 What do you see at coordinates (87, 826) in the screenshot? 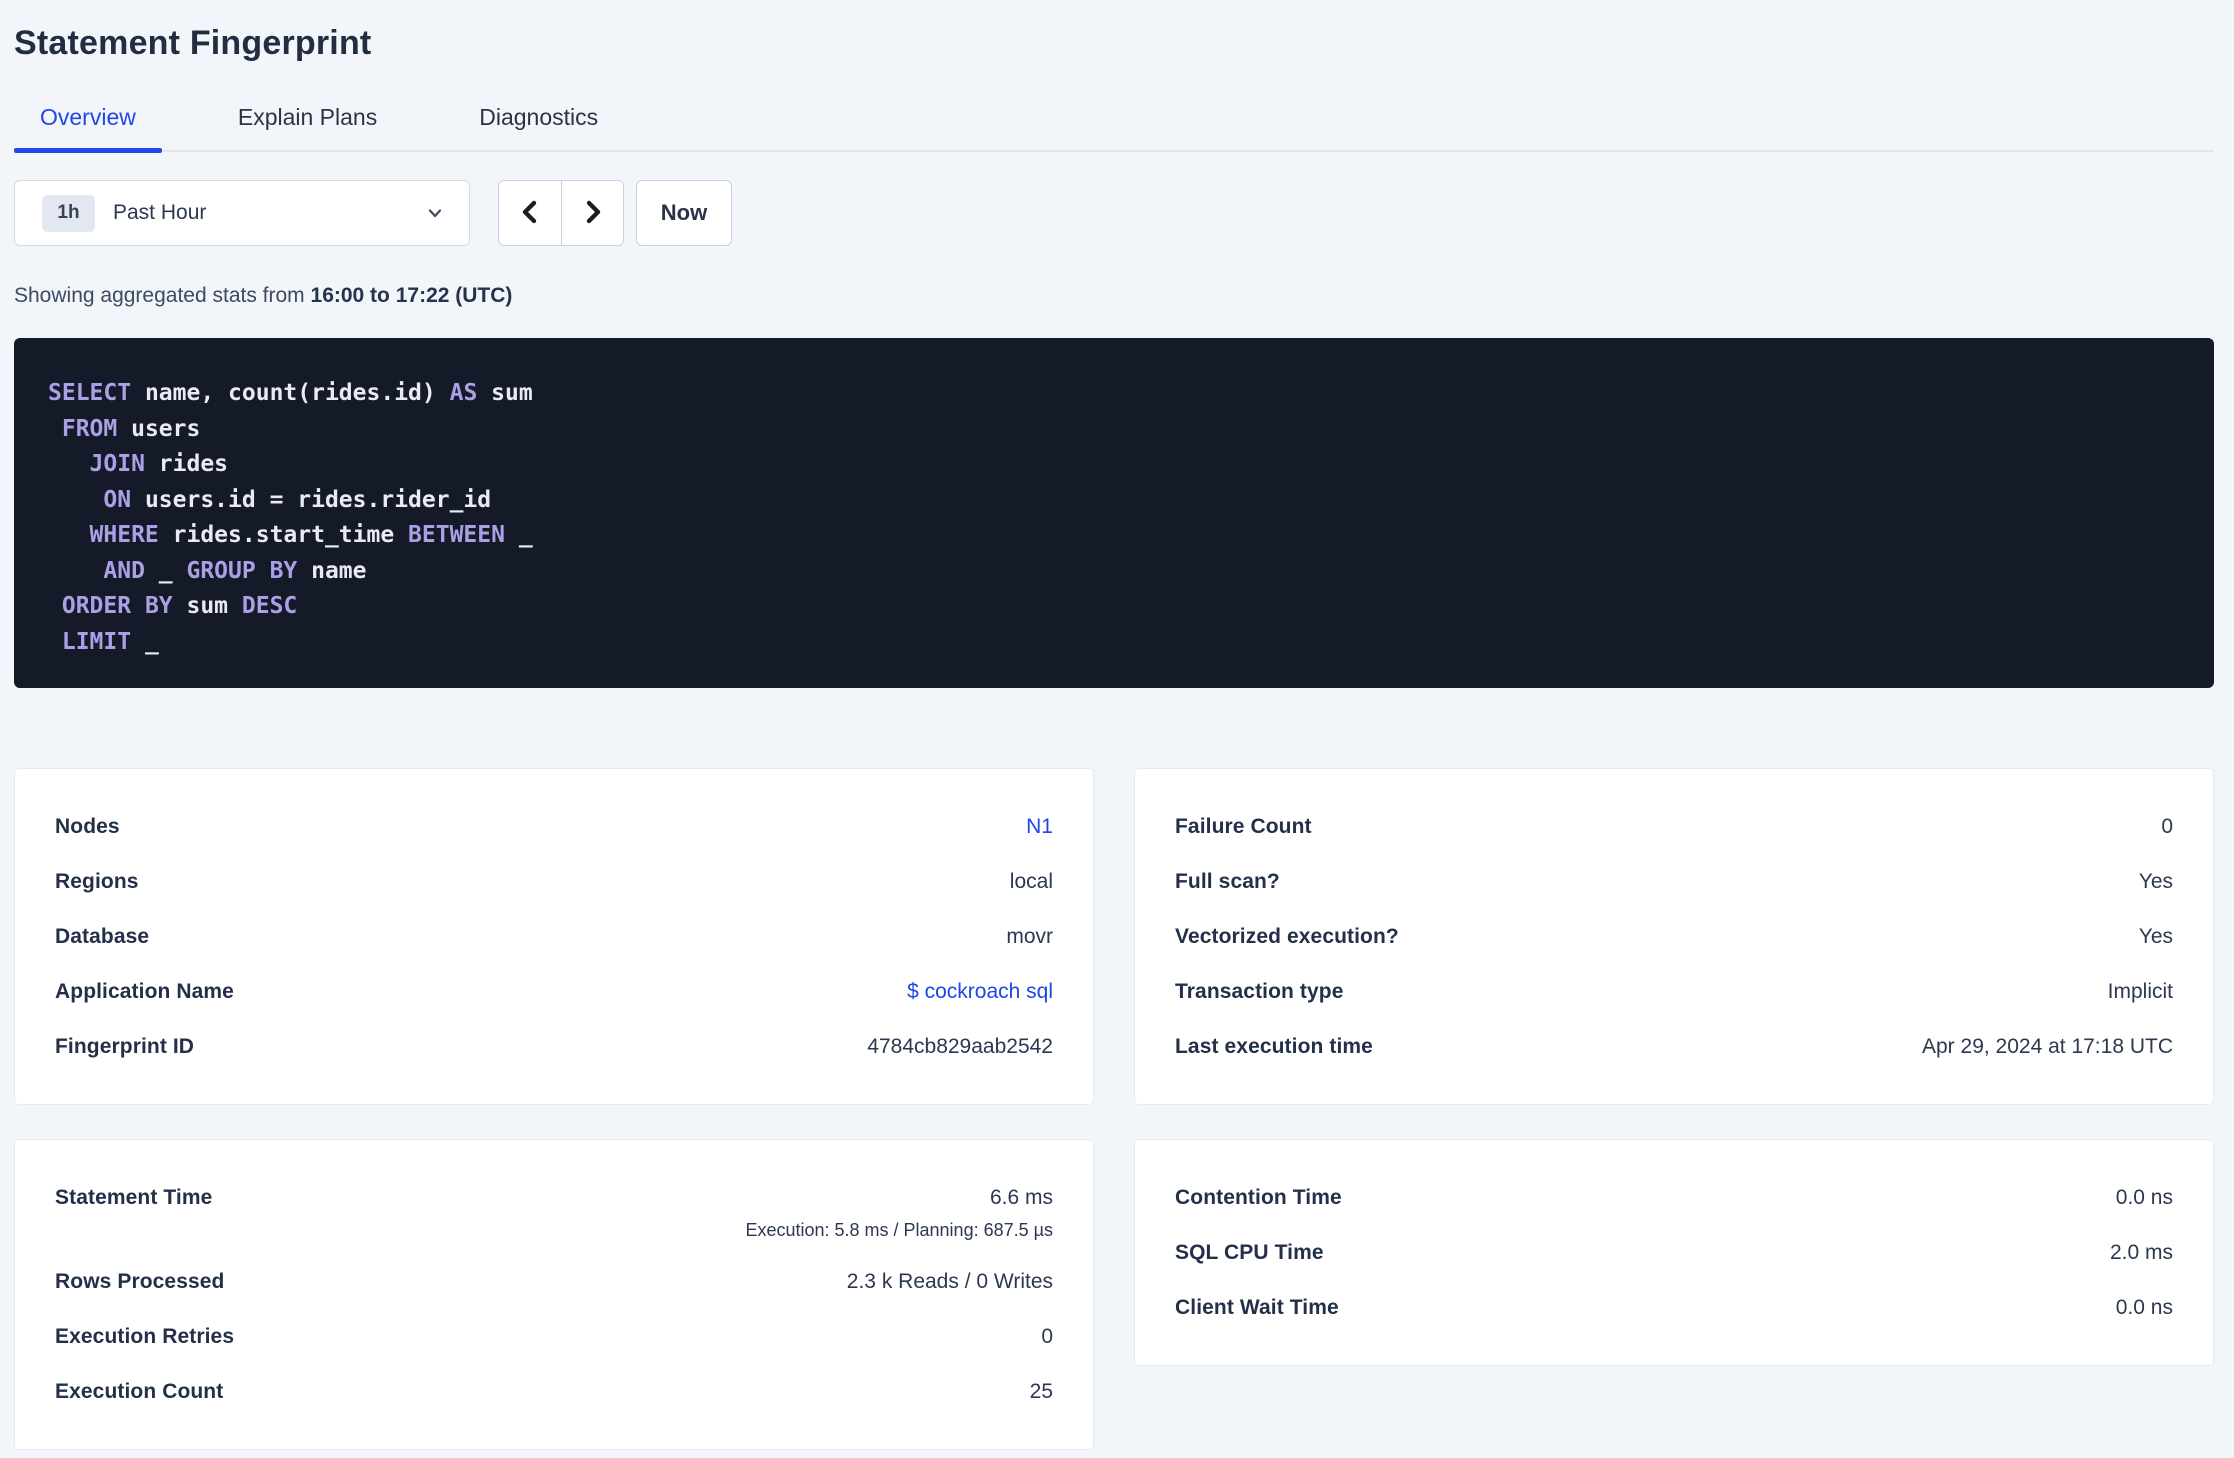
I see `stat-label: Nodes` at bounding box center [87, 826].